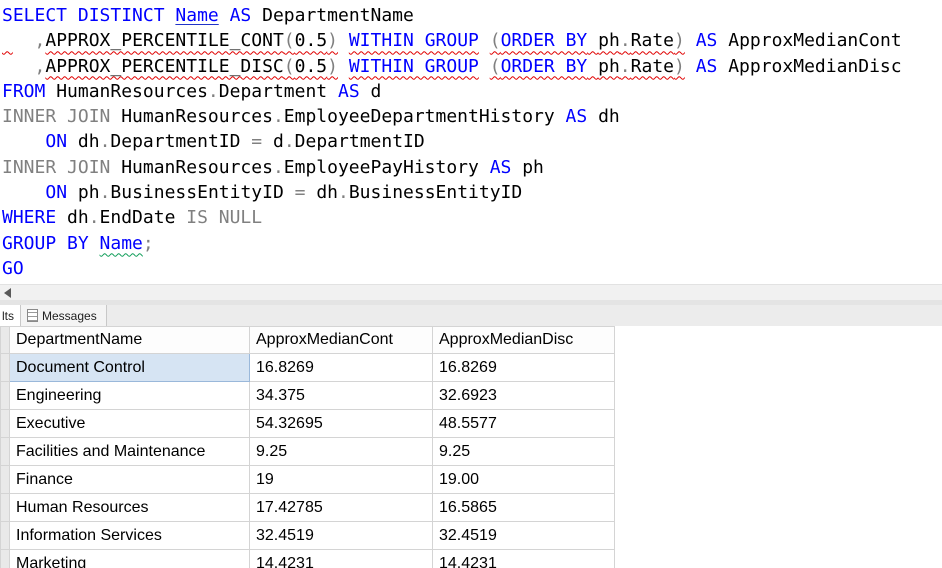 Image resolution: width=942 pixels, height=568 pixels. What do you see at coordinates (523, 423) in the screenshot?
I see `cell: 48.5577` at bounding box center [523, 423].